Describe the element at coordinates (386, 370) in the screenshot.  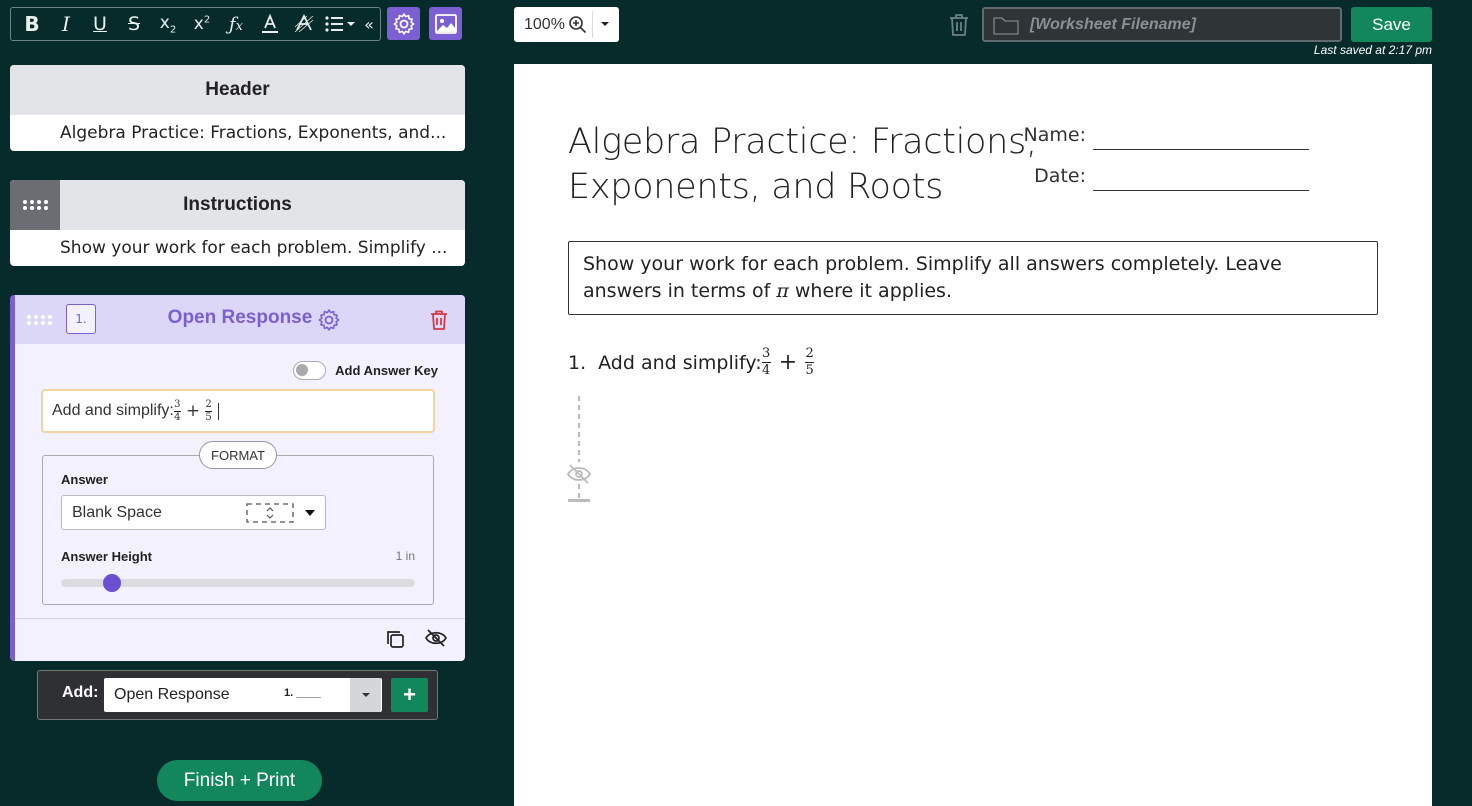
I see `answer-key-label: Add Answer Key` at that location.